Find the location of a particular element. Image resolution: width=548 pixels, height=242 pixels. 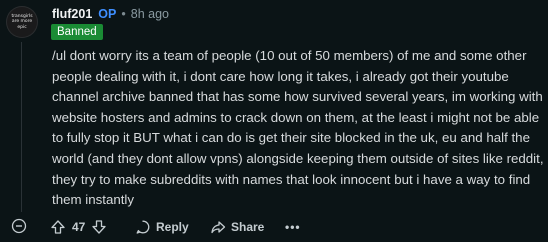

collapse-minus-icon is located at coordinates (19, 226).